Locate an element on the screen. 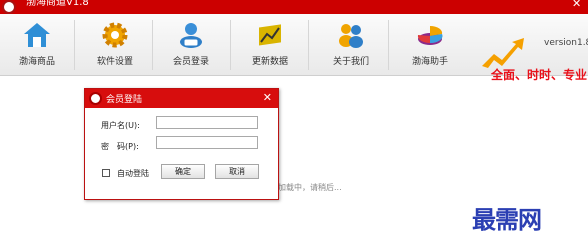 The image size is (588, 249). ok-button: 确定 is located at coordinates (183, 171).